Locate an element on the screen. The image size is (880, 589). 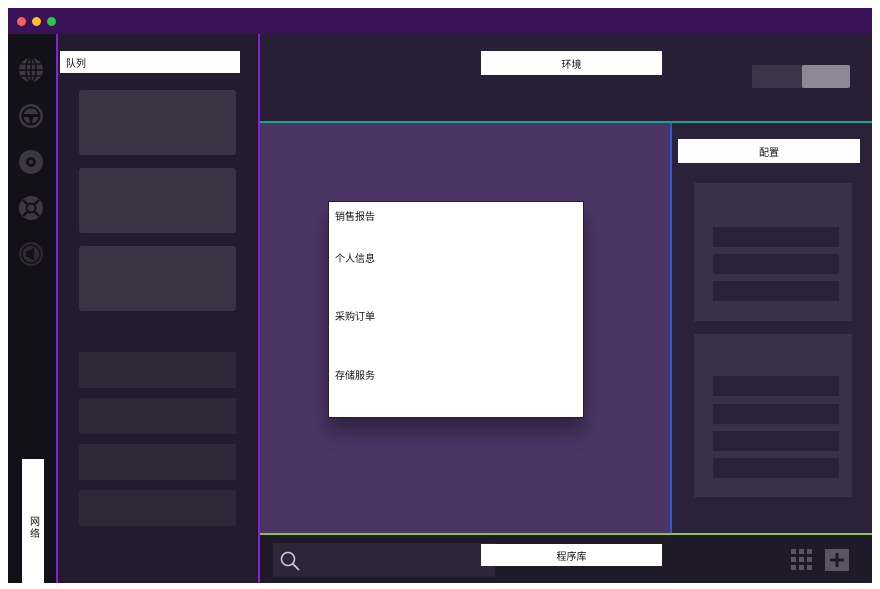
bottom-toolbar: 程序库 is located at coordinates (566, 558).